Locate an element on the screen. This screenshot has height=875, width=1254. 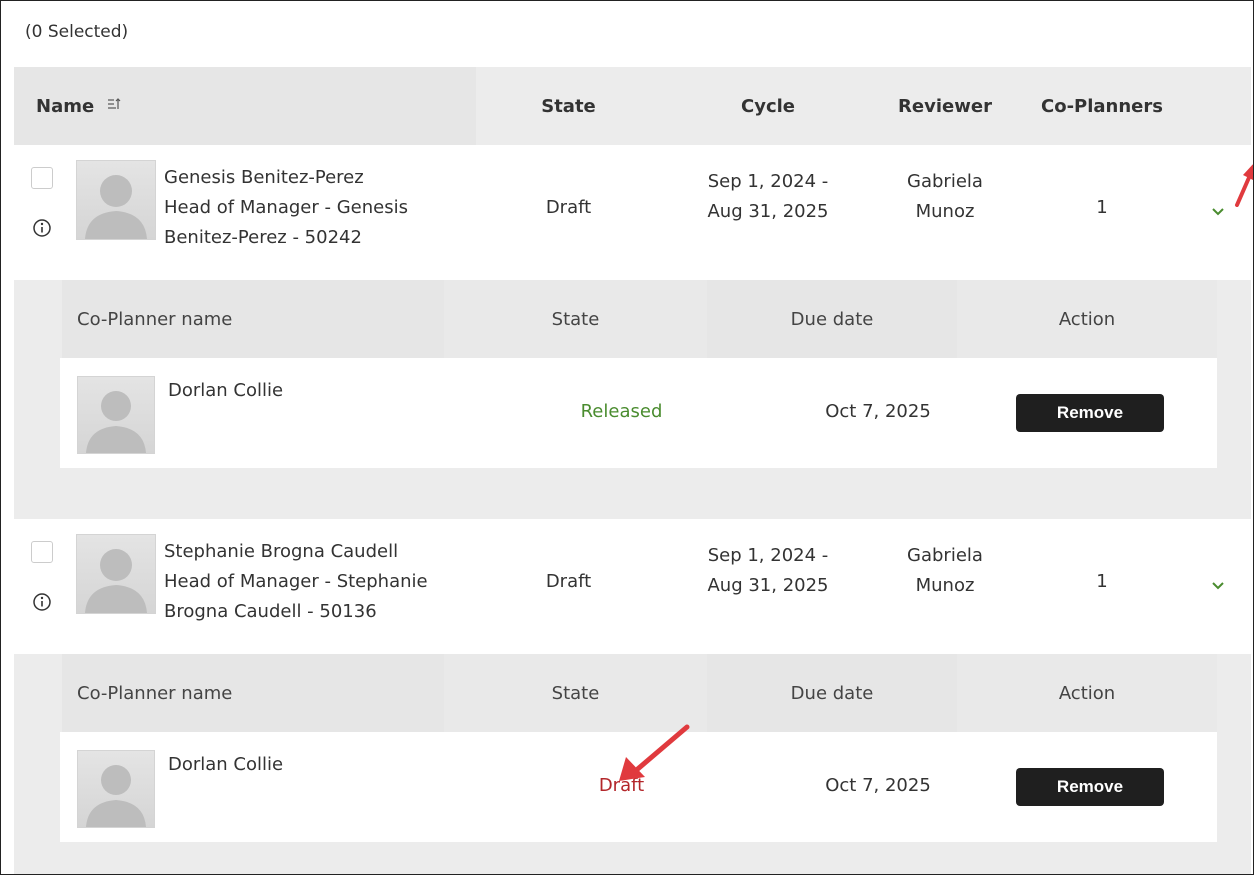
column-header-state: State is located at coordinates (568, 106).